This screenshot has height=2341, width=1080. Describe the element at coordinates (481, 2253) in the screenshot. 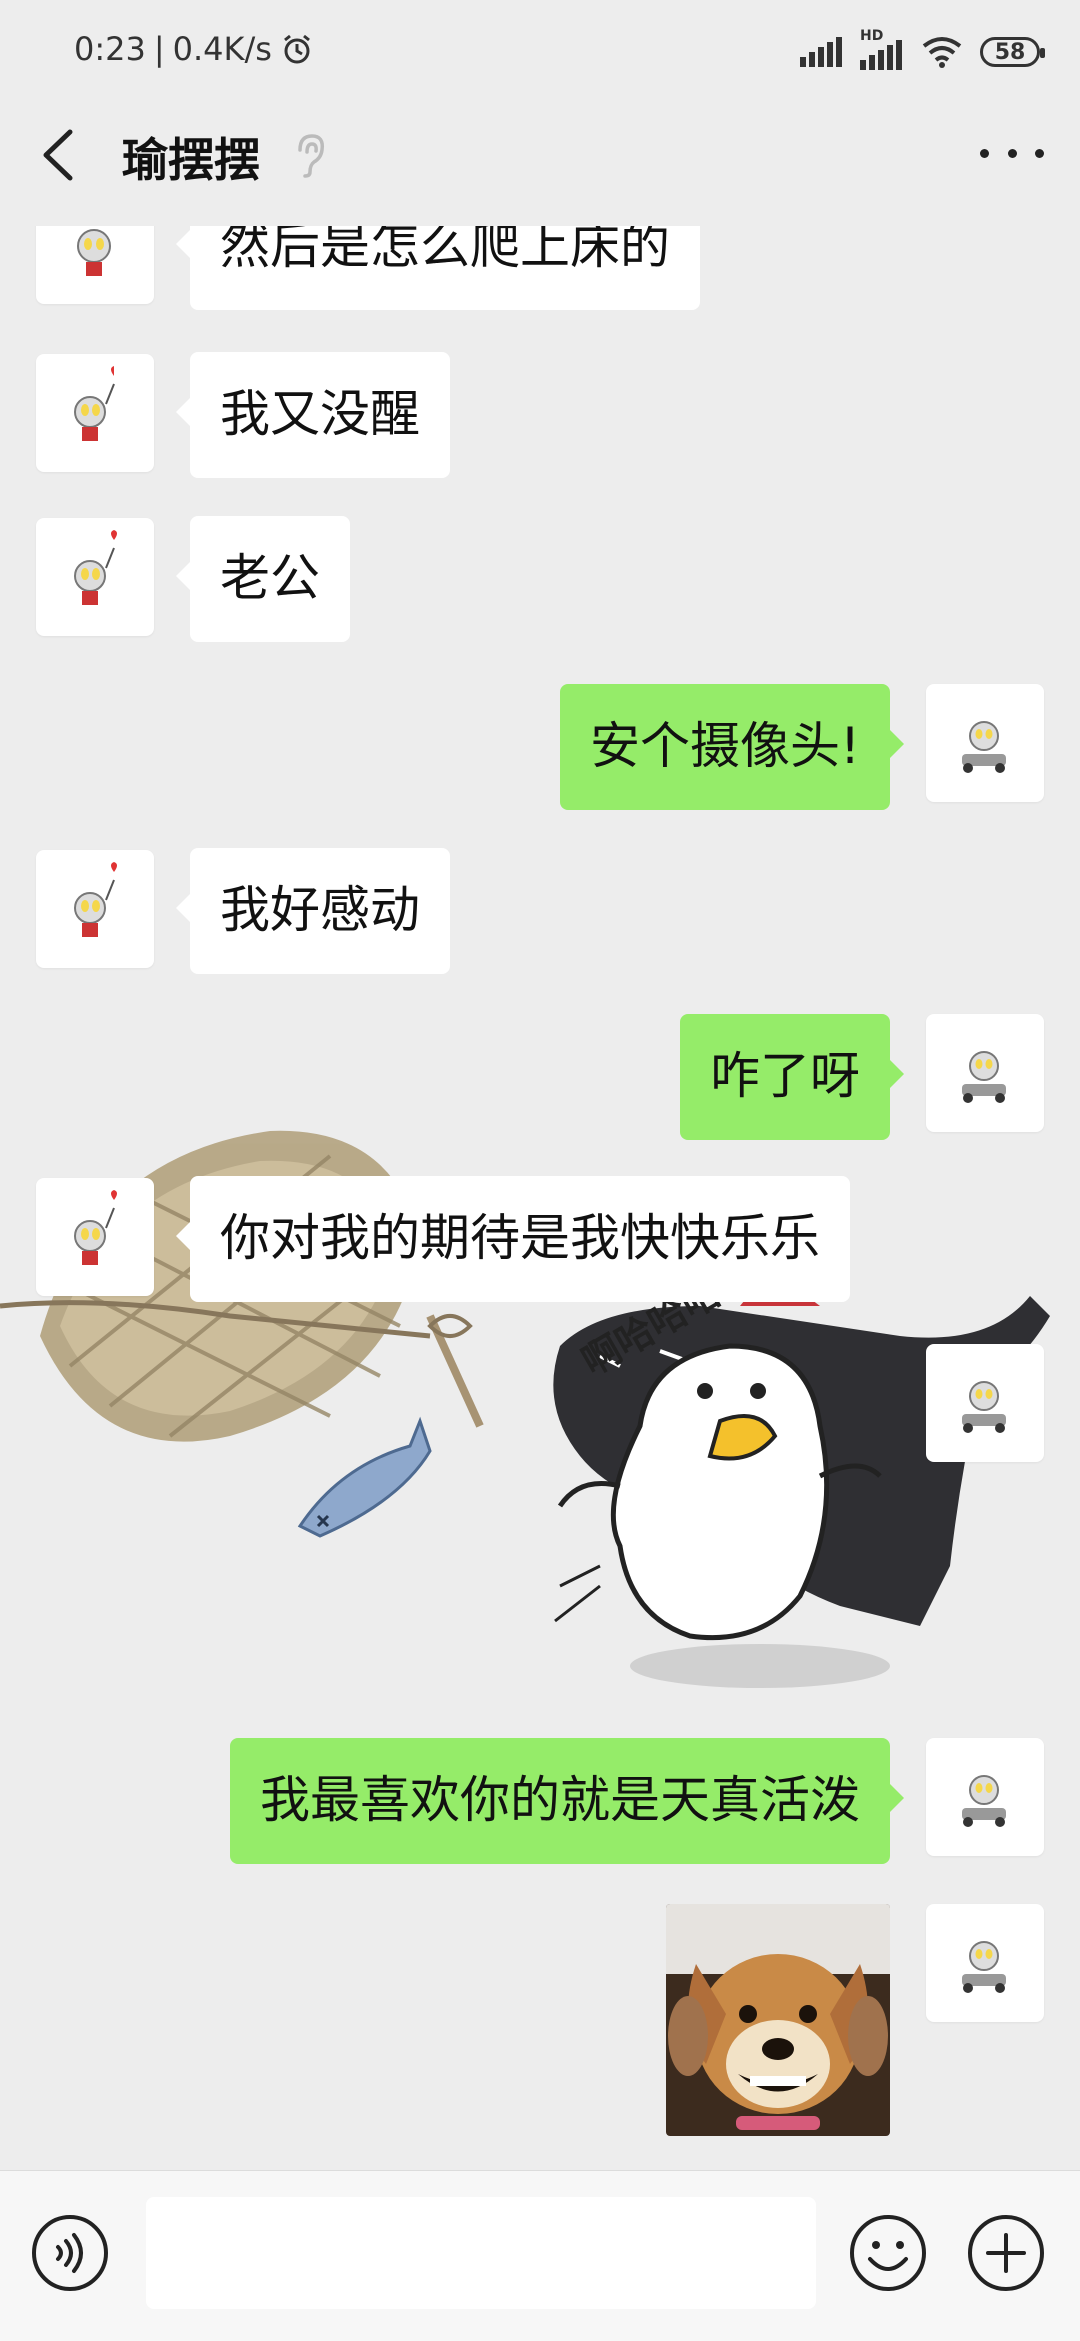

I see `message-input` at that location.